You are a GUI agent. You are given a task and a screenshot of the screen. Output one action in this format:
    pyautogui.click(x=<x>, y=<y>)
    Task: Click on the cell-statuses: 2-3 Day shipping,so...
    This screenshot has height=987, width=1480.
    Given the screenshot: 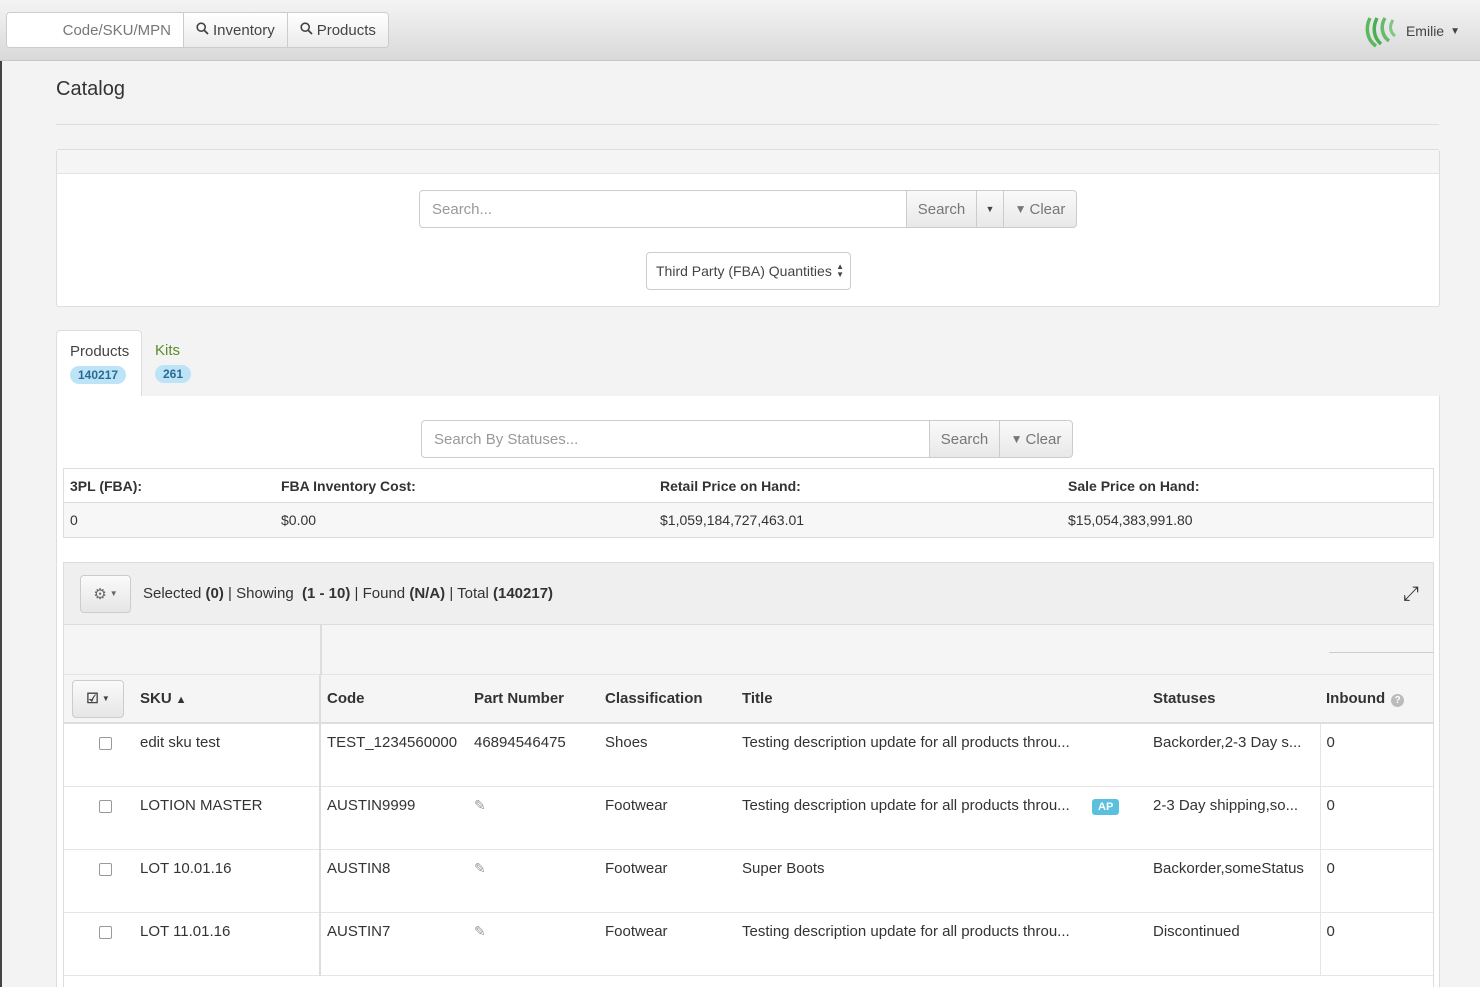 What is the action you would take?
    pyautogui.click(x=1226, y=805)
    